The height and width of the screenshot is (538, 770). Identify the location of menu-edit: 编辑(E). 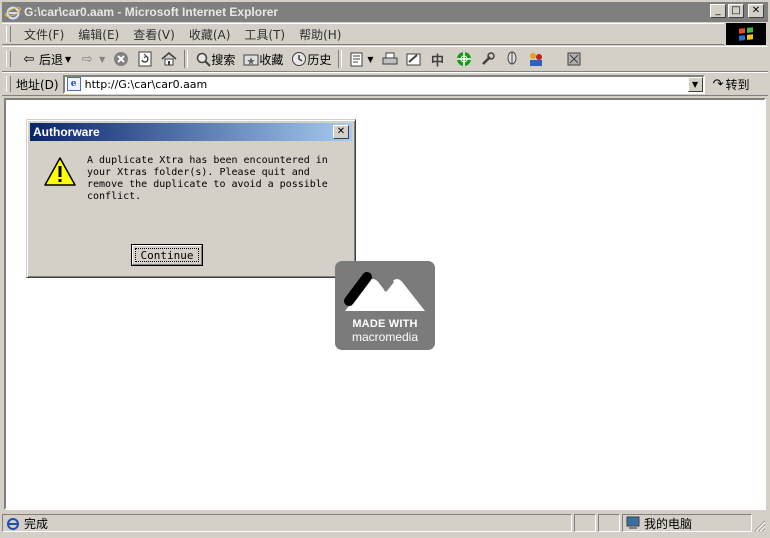
(98, 34).